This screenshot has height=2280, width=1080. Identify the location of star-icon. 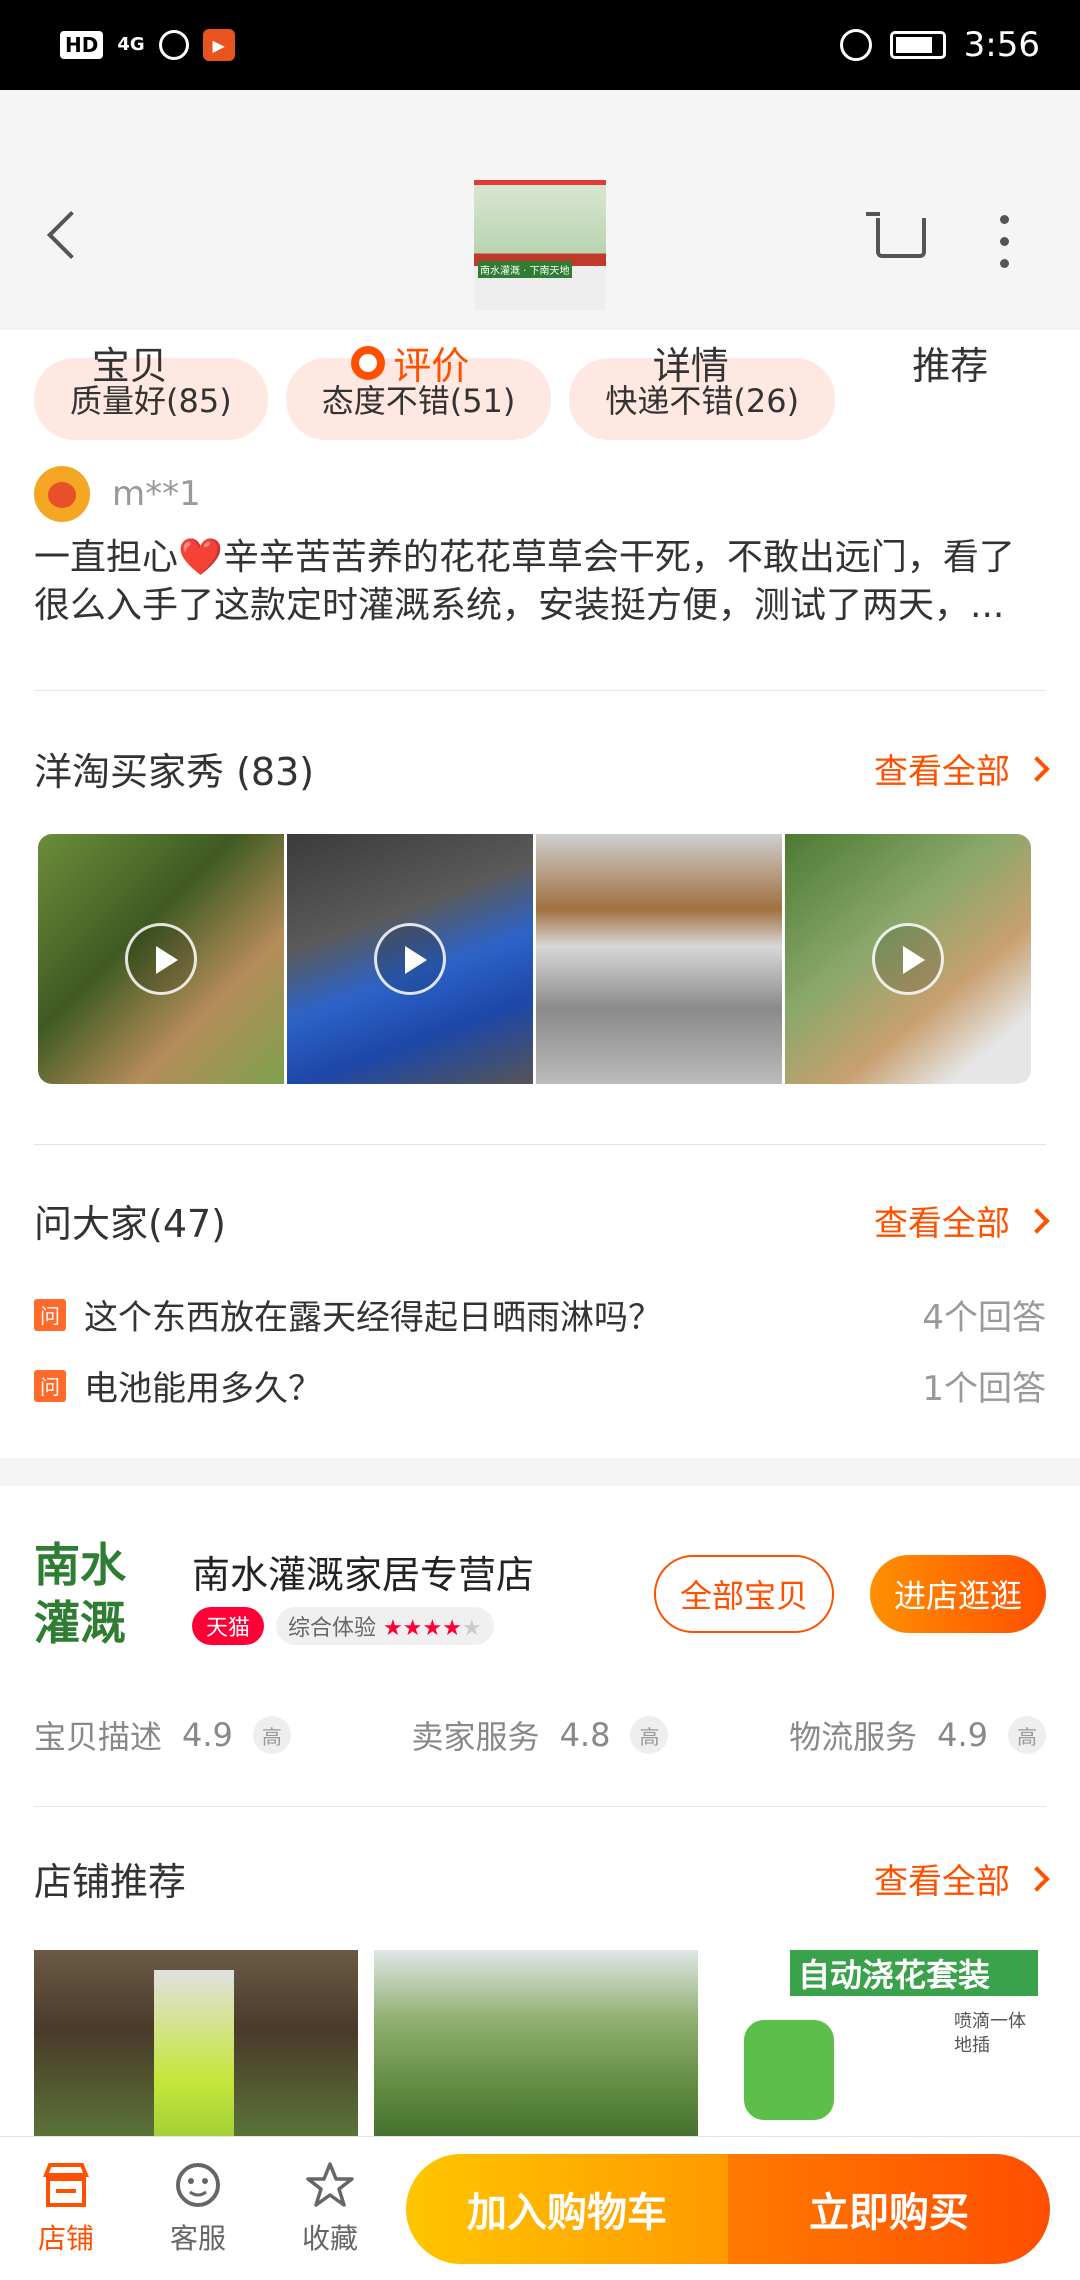
(330, 2184).